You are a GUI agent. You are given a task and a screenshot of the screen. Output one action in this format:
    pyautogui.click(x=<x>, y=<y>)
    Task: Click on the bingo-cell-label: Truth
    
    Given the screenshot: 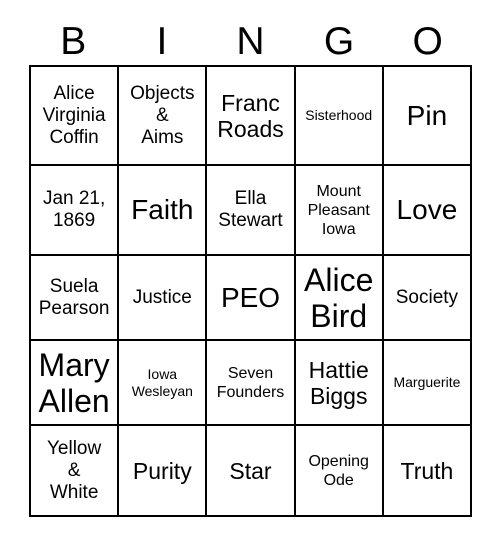 What is the action you would take?
    pyautogui.click(x=427, y=470)
    